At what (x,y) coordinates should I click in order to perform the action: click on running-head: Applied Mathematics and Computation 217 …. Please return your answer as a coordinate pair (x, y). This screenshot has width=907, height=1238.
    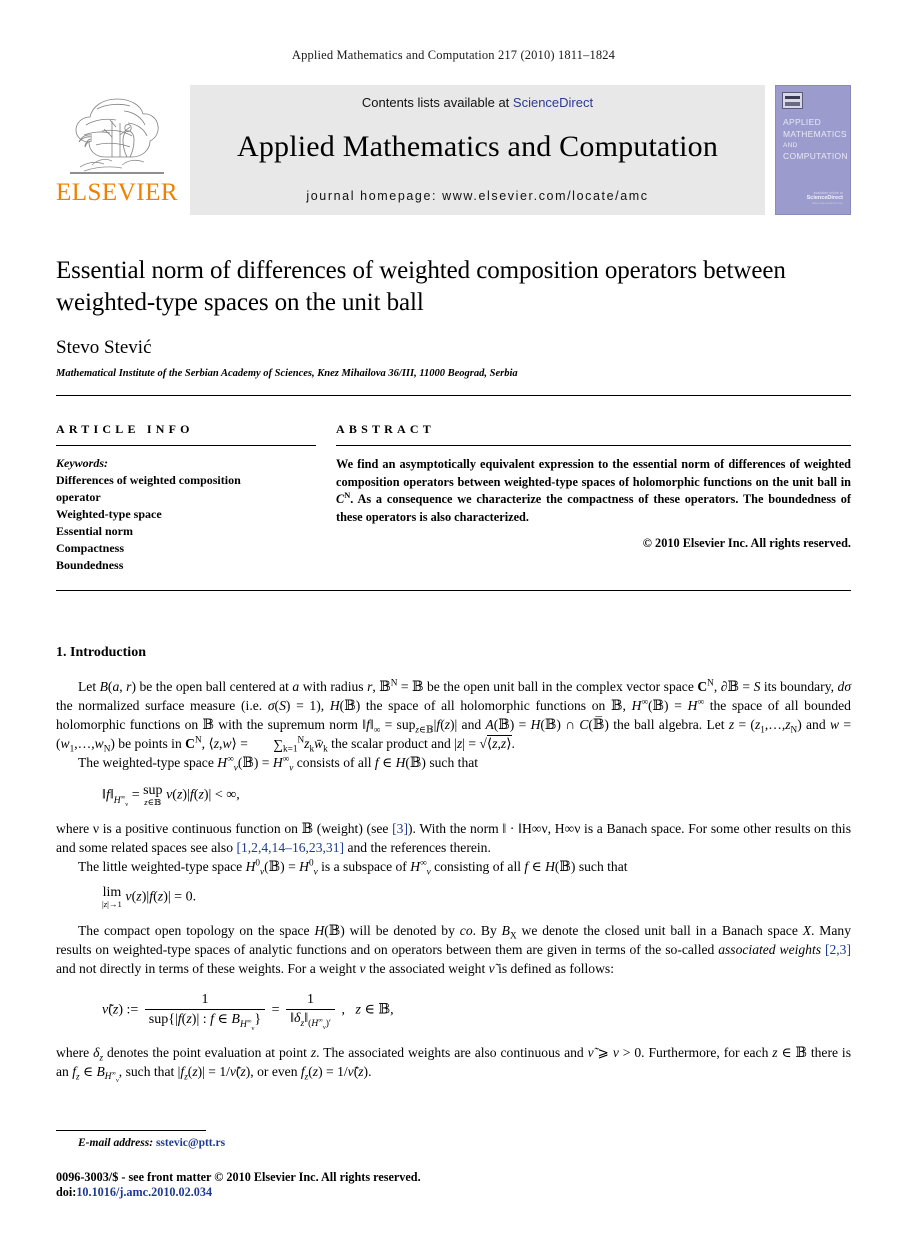
    Looking at the image, I should click on (453, 55).